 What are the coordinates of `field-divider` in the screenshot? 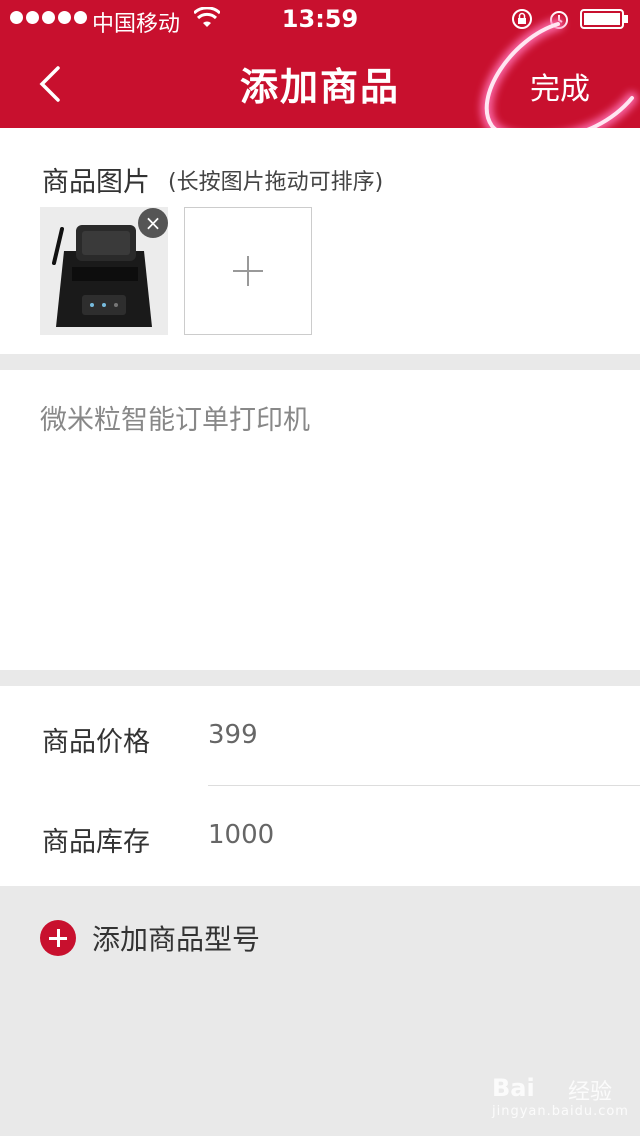 It's located at (424, 785).